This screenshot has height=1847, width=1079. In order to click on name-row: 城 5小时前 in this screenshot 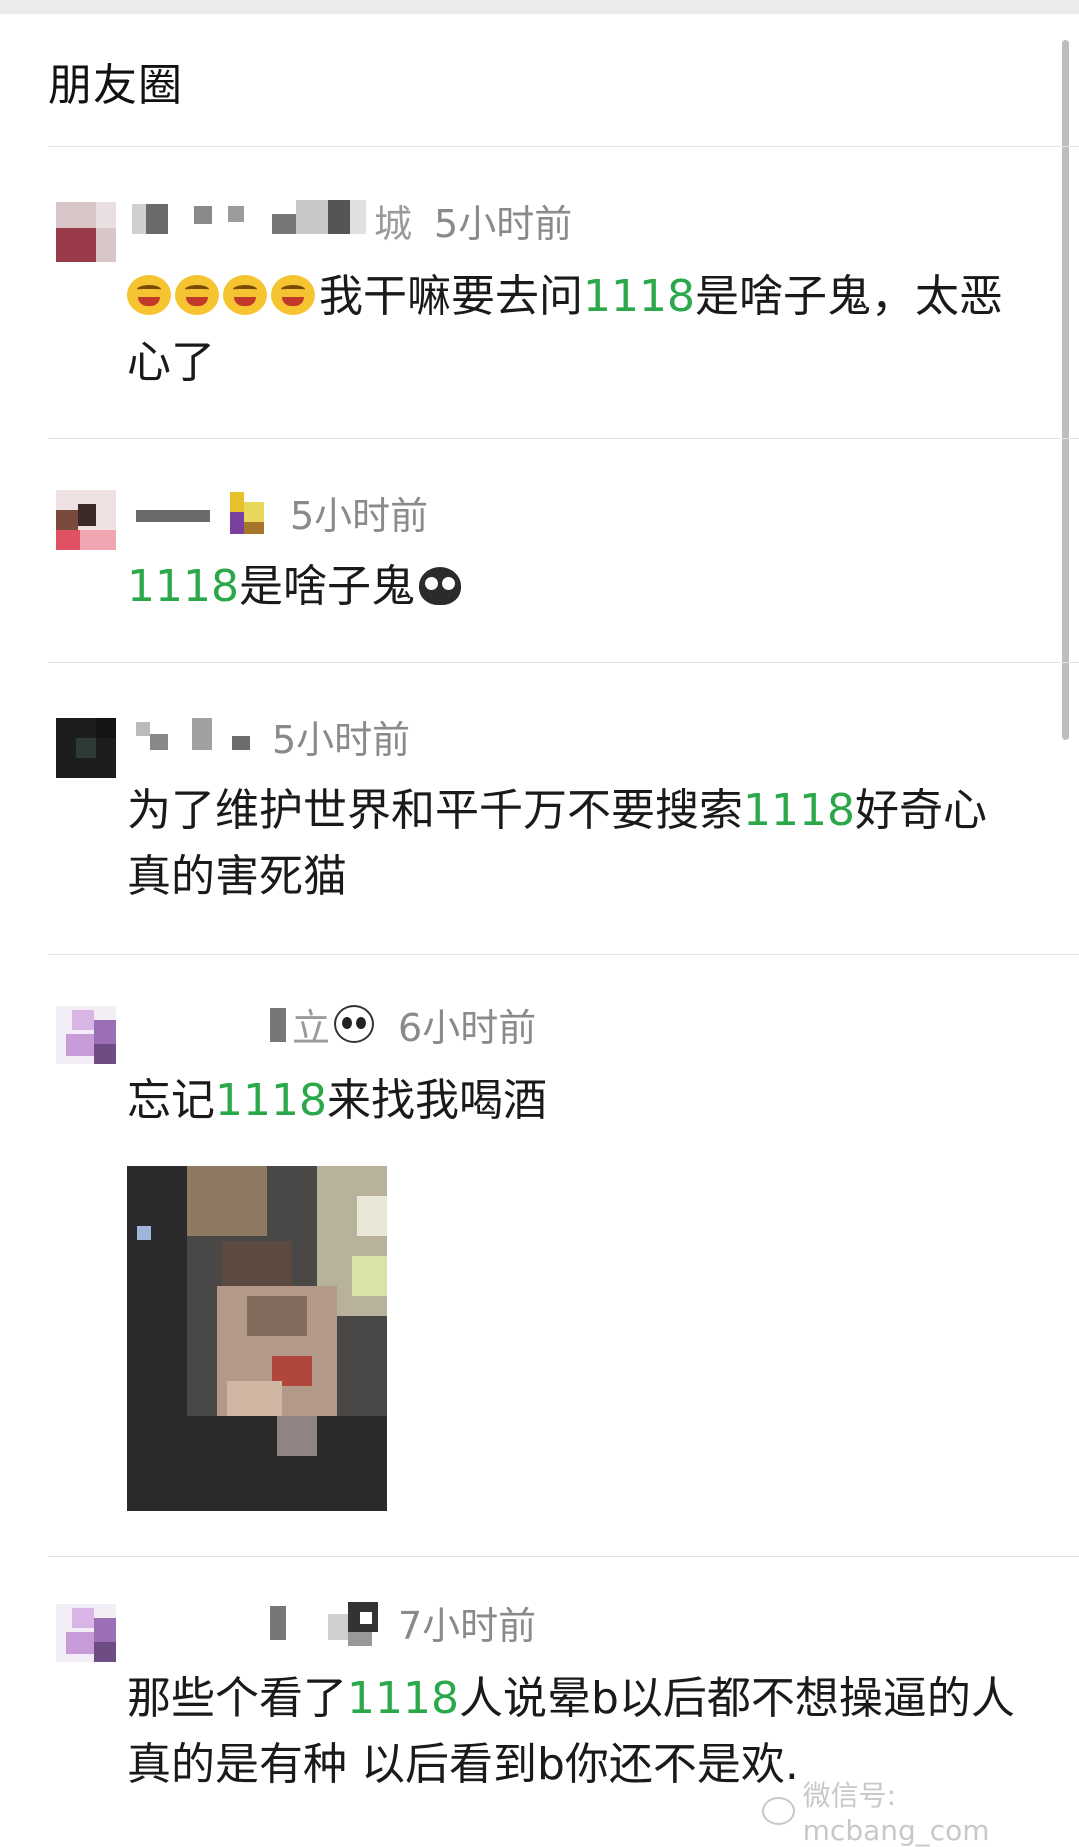, I will do `click(352, 221)`.